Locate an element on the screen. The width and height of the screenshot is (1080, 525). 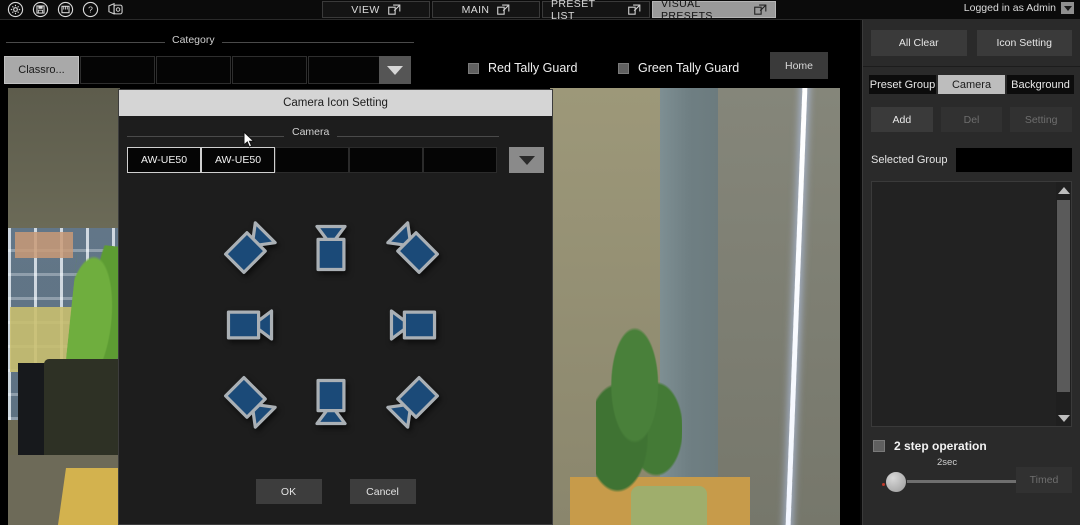
scroll-up-arrow-icon is located at coordinates (1063, 190).